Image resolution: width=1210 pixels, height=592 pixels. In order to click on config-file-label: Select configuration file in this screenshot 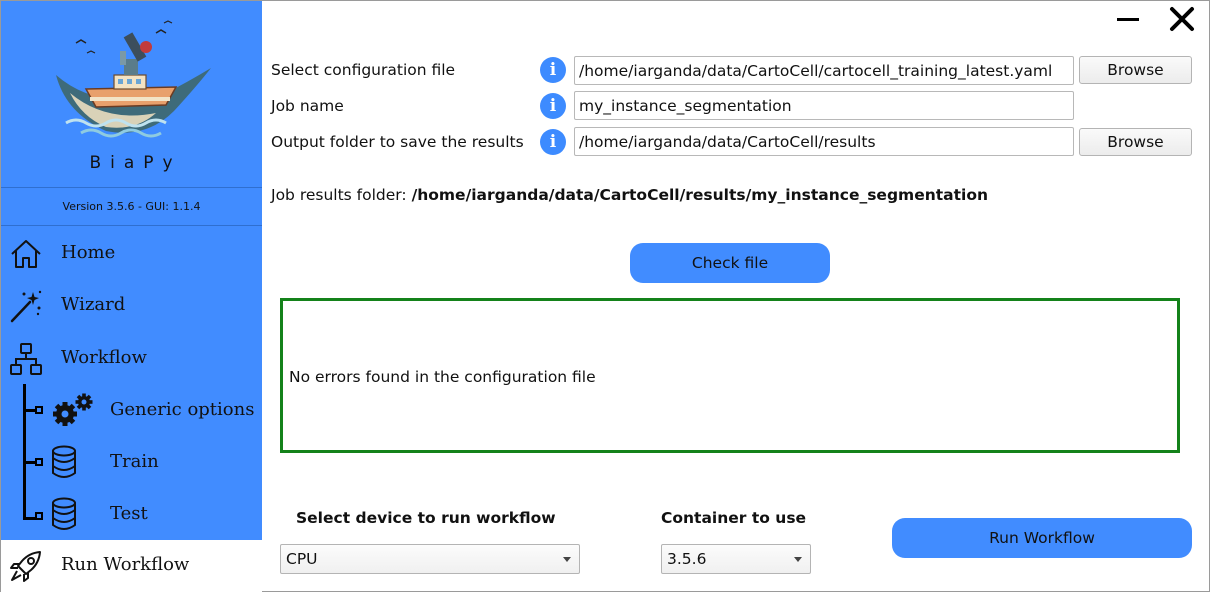, I will do `click(363, 70)`.